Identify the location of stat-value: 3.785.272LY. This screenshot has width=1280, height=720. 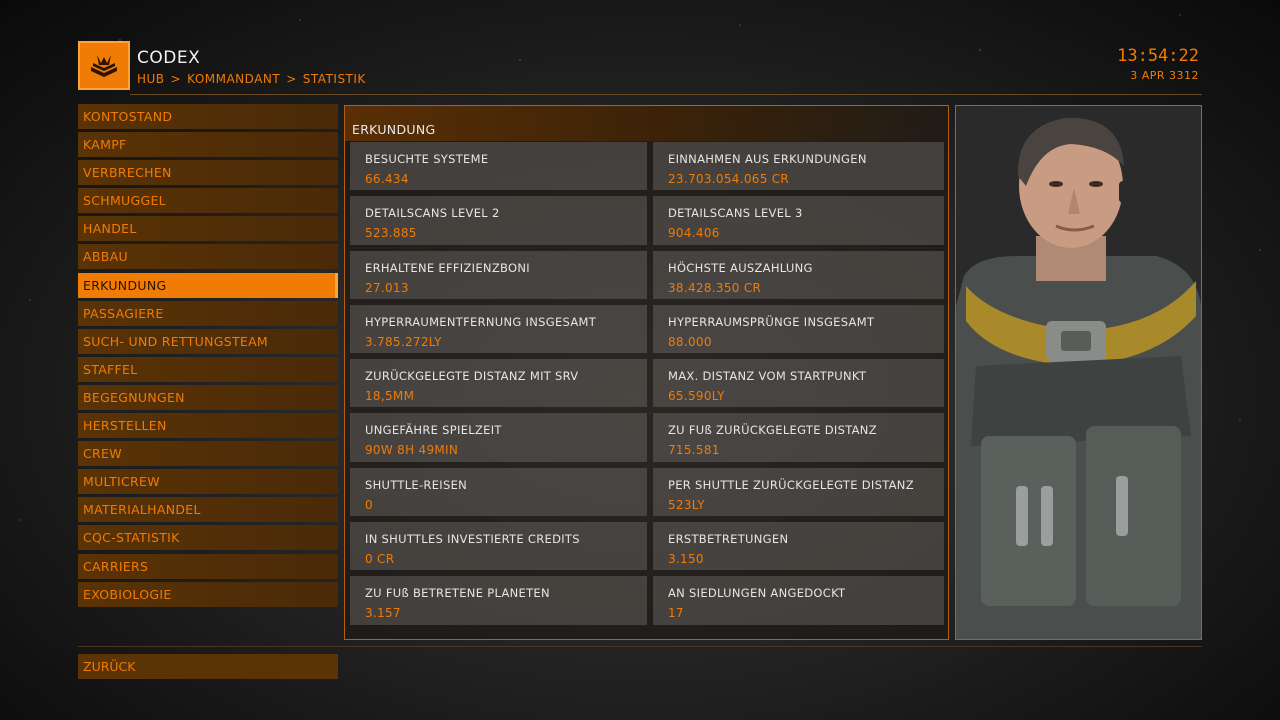
(403, 341).